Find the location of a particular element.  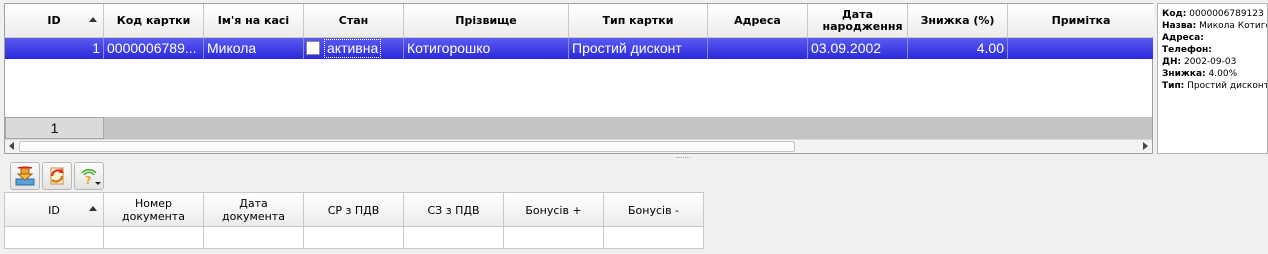

column-header-address: Адреса is located at coordinates (758, 21).